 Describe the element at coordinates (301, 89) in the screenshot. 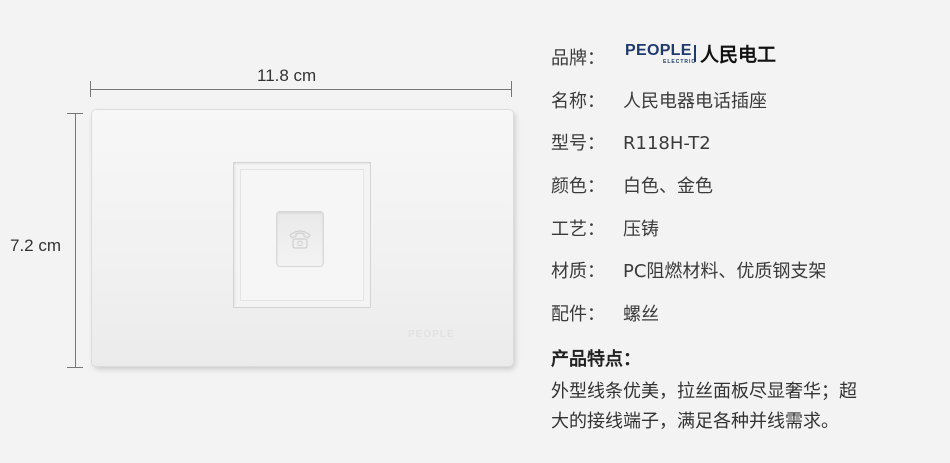

I see `width-dimension-line` at that location.